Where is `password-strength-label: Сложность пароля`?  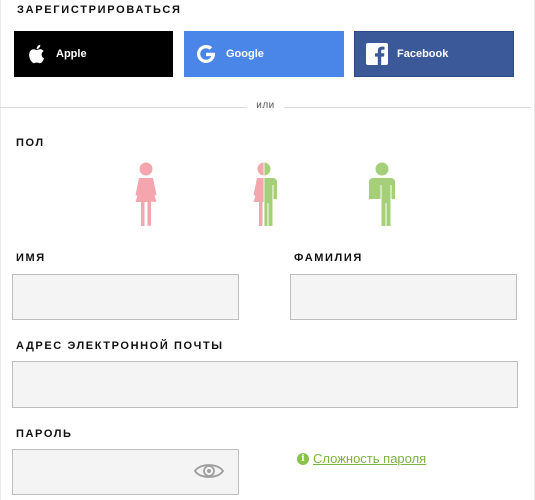 password-strength-label: Сложность пароля is located at coordinates (370, 458).